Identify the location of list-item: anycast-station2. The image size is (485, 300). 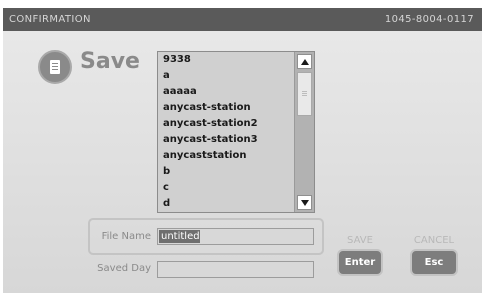
(226, 124).